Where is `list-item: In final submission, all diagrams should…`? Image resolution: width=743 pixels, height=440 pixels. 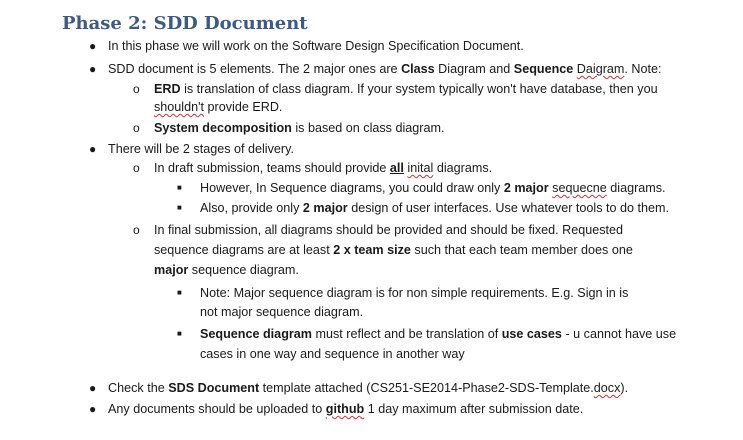
list-item: In final submission, all diagrams should… is located at coordinates (389, 230).